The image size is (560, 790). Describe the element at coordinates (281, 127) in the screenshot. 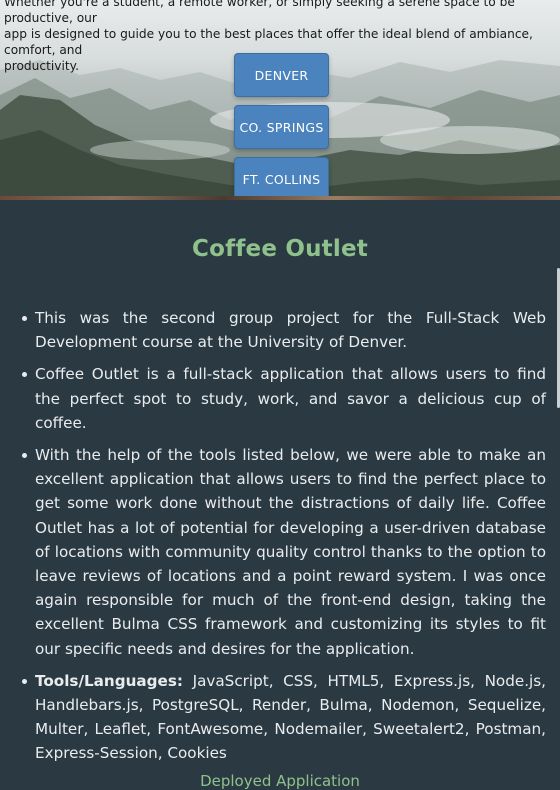

I see `co-springs-button: CO. SPRINGS` at that location.